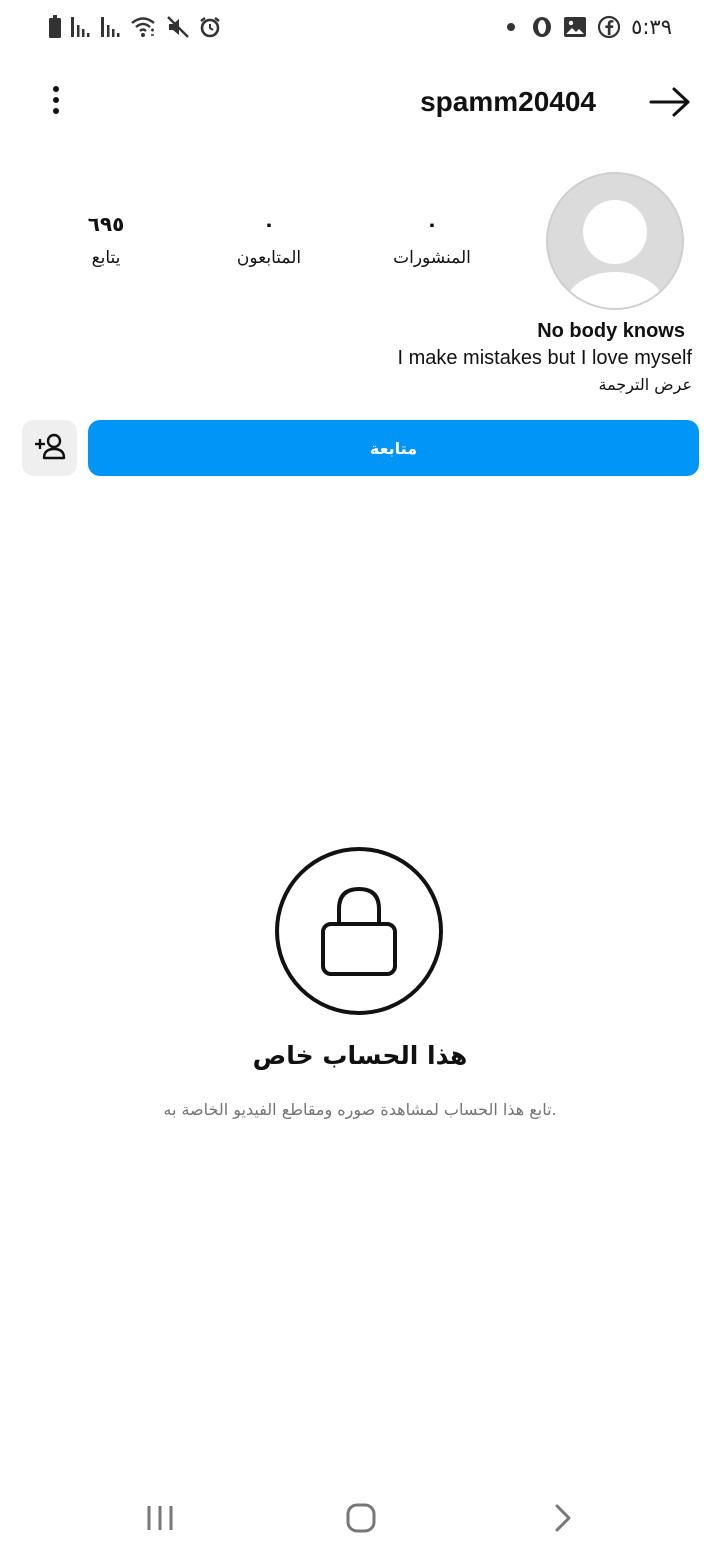 This screenshot has height=1560, width=720. I want to click on suggested-accounts-button, so click(49, 448).